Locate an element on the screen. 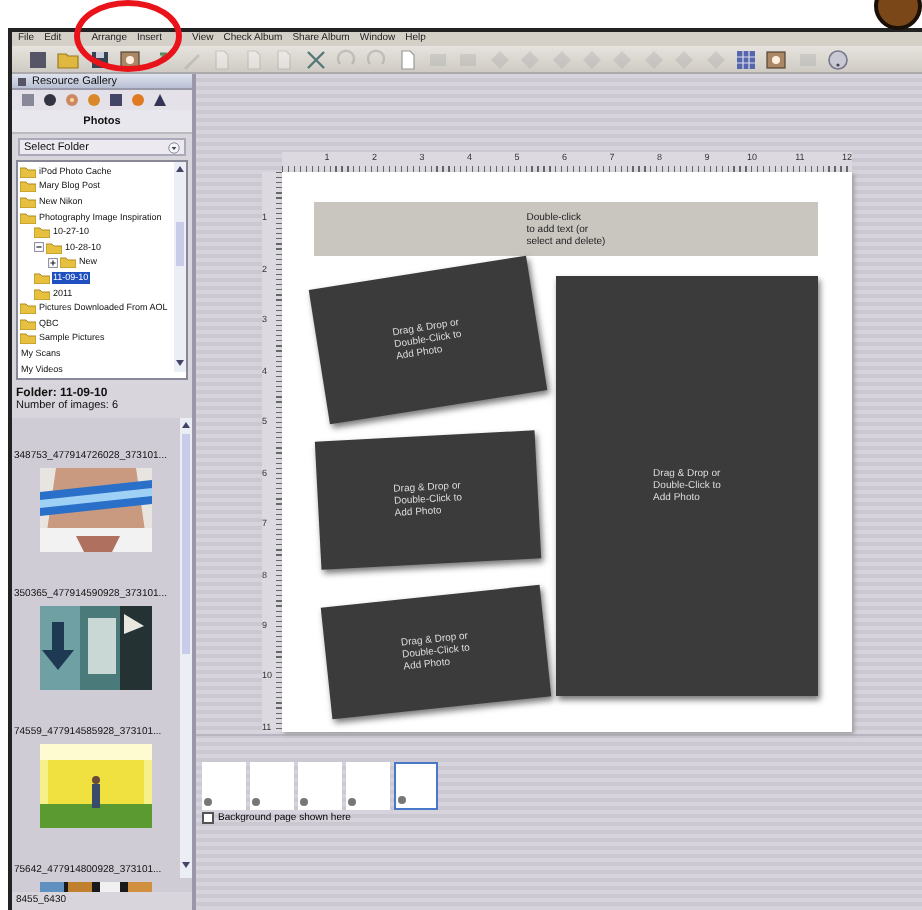  expand-icon is located at coordinates (53, 262).